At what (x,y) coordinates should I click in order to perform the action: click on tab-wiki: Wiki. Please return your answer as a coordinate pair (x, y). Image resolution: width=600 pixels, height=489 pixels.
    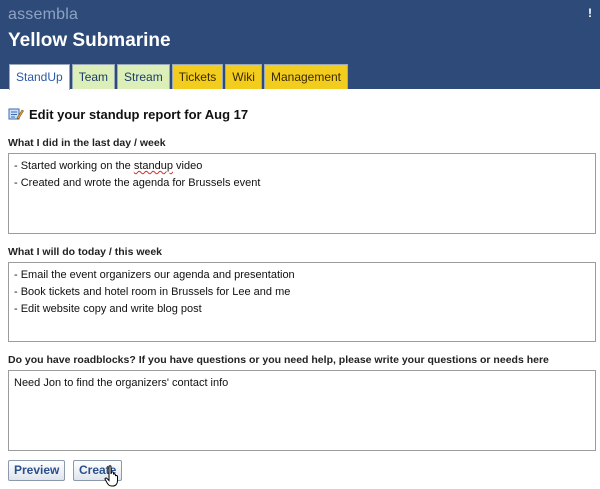
    Looking at the image, I should click on (243, 76).